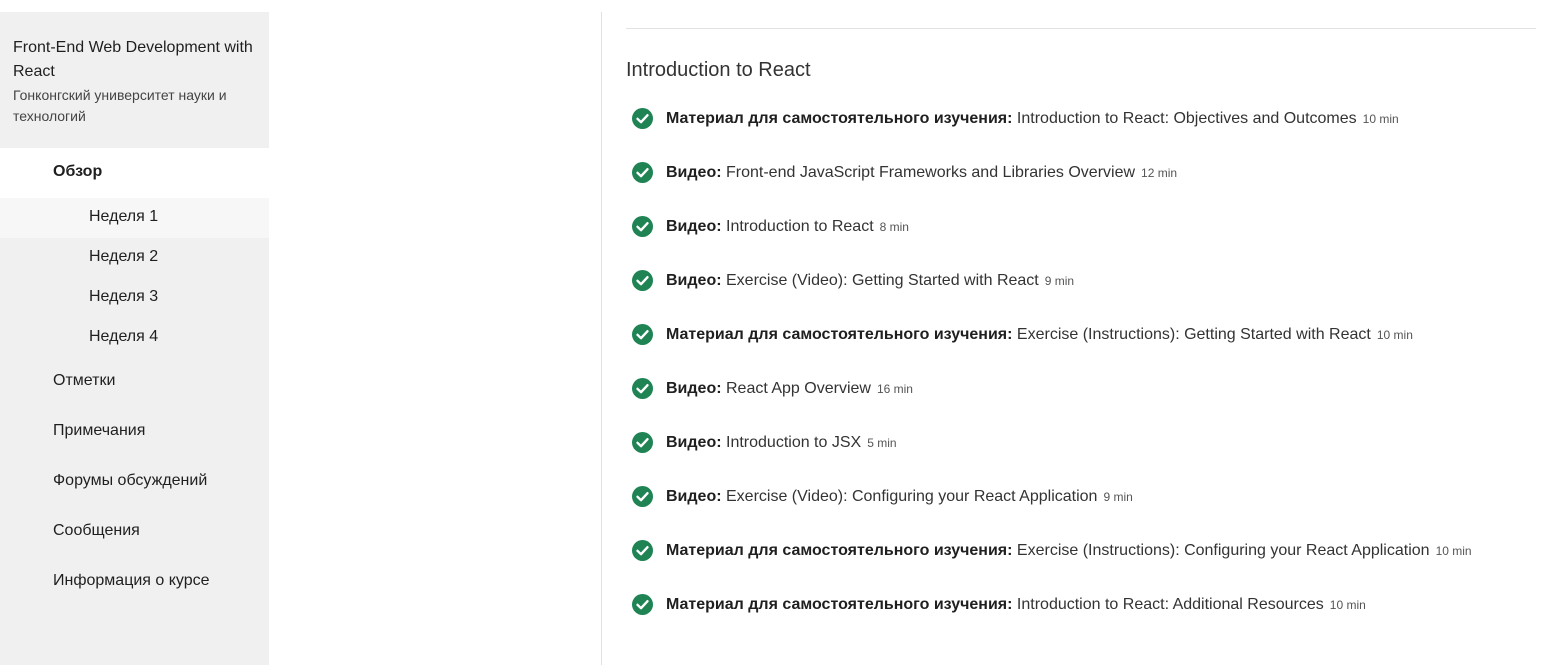 This screenshot has width=1563, height=665. Describe the element at coordinates (124, 296) in the screenshot. I see `nav-item-week-label: Неделя 3` at that location.